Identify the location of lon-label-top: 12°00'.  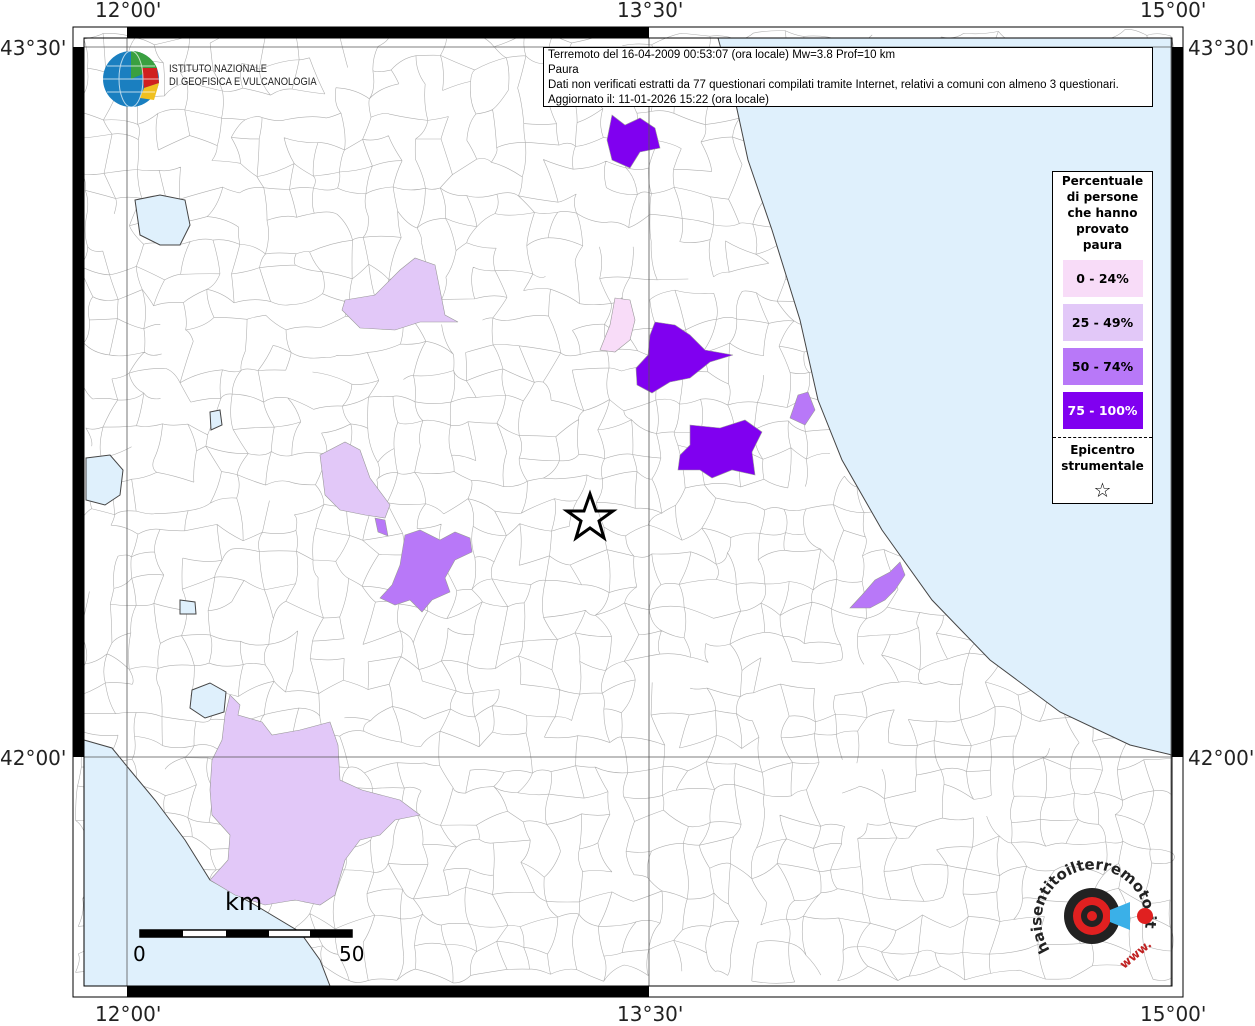
(128, 11).